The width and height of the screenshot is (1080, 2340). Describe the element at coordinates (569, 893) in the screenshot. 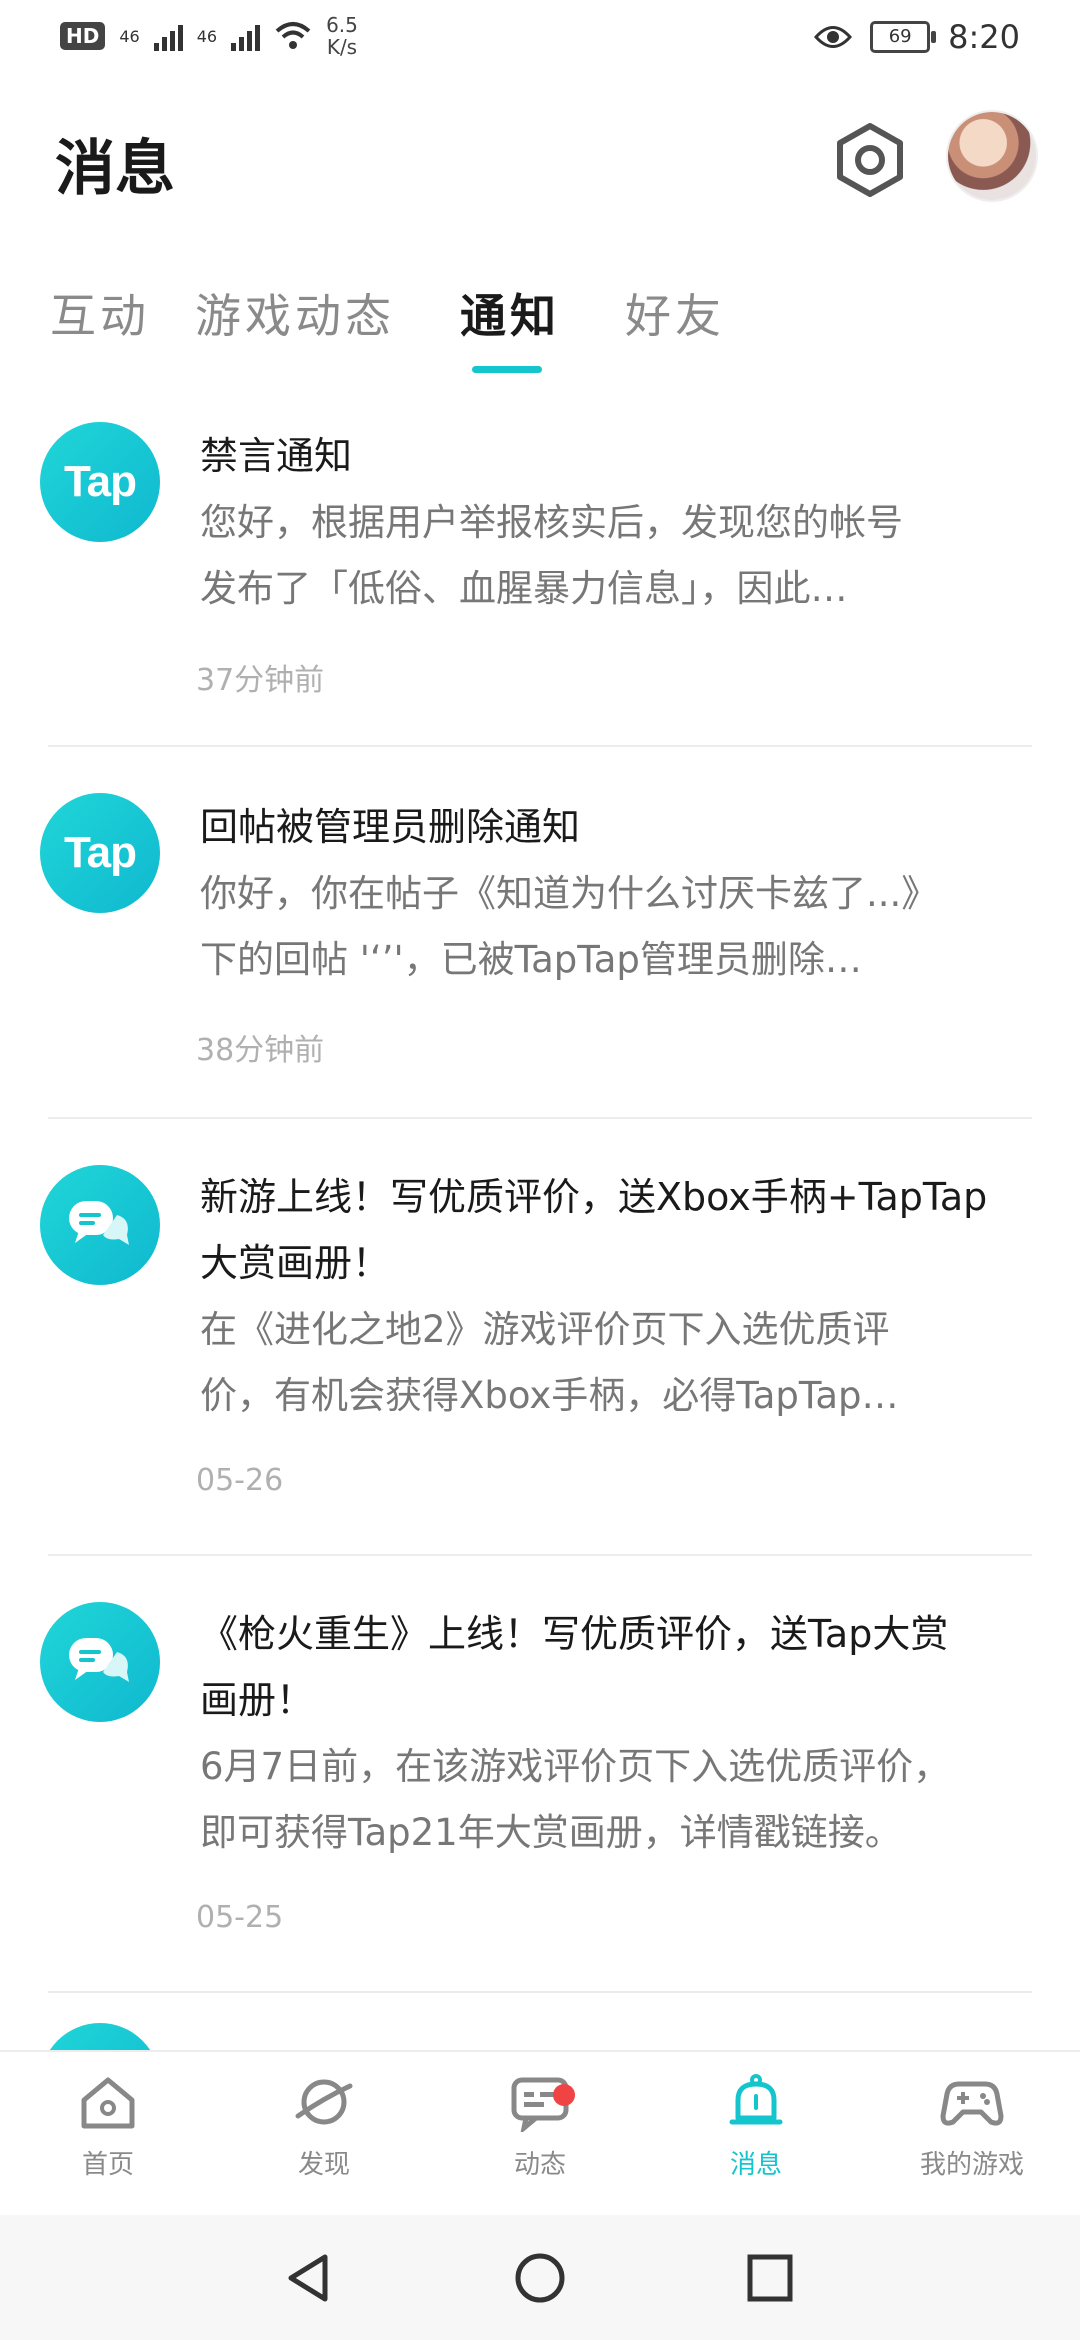

I see `notification-body-line1: 你好，你在帖子《知道为什么讨厌卡兹了...》` at that location.